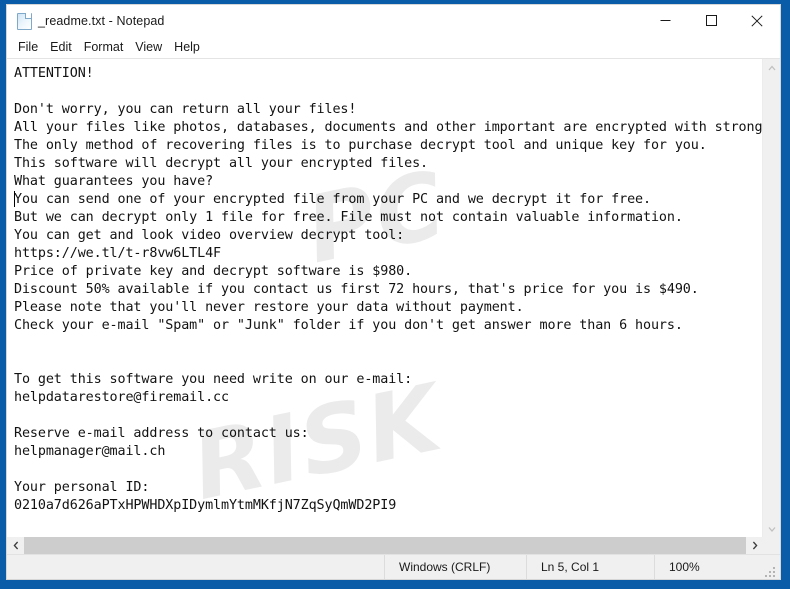  I want to click on menu-item-file: File, so click(31, 47).